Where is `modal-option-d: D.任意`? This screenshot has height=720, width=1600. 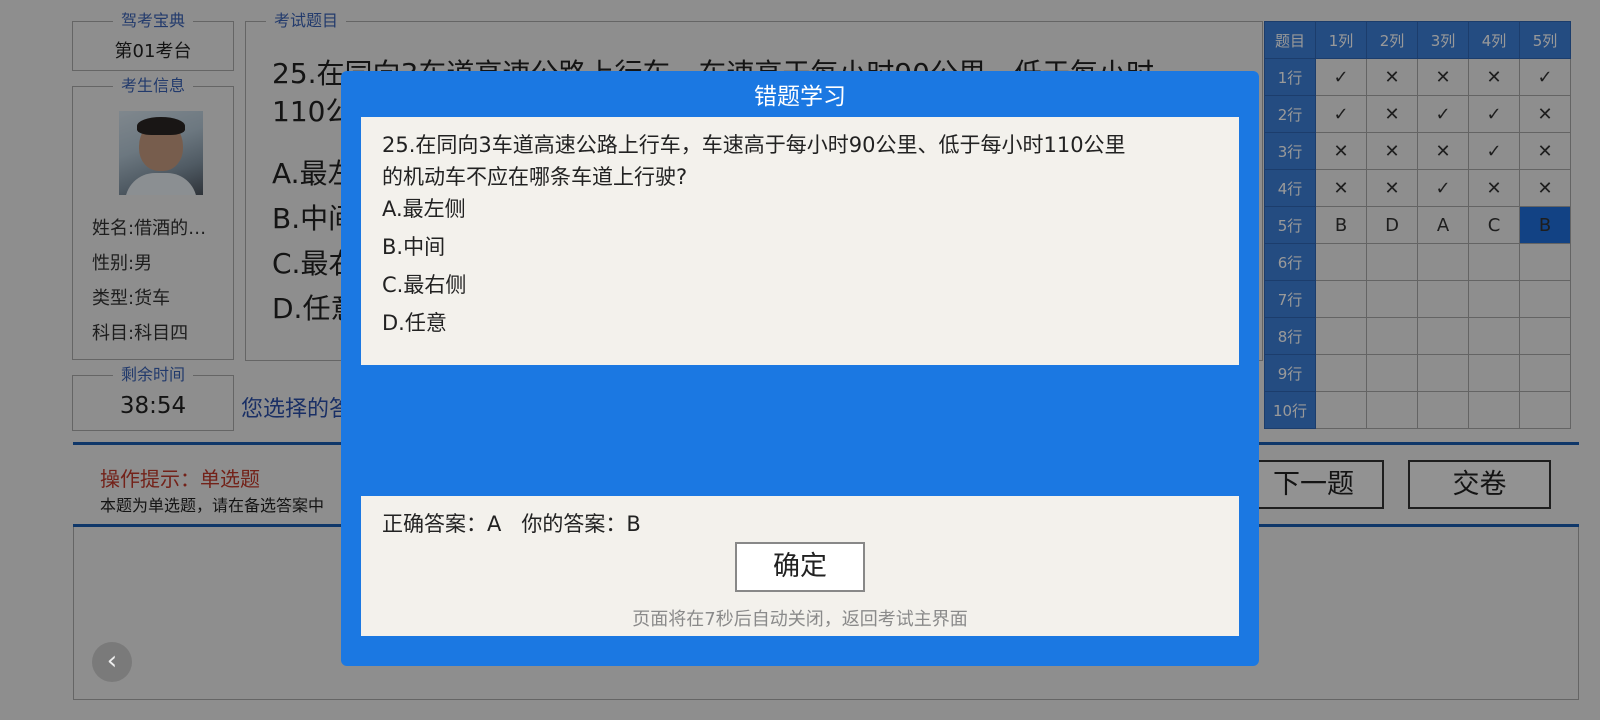
modal-option-d: D.任意 is located at coordinates (414, 323).